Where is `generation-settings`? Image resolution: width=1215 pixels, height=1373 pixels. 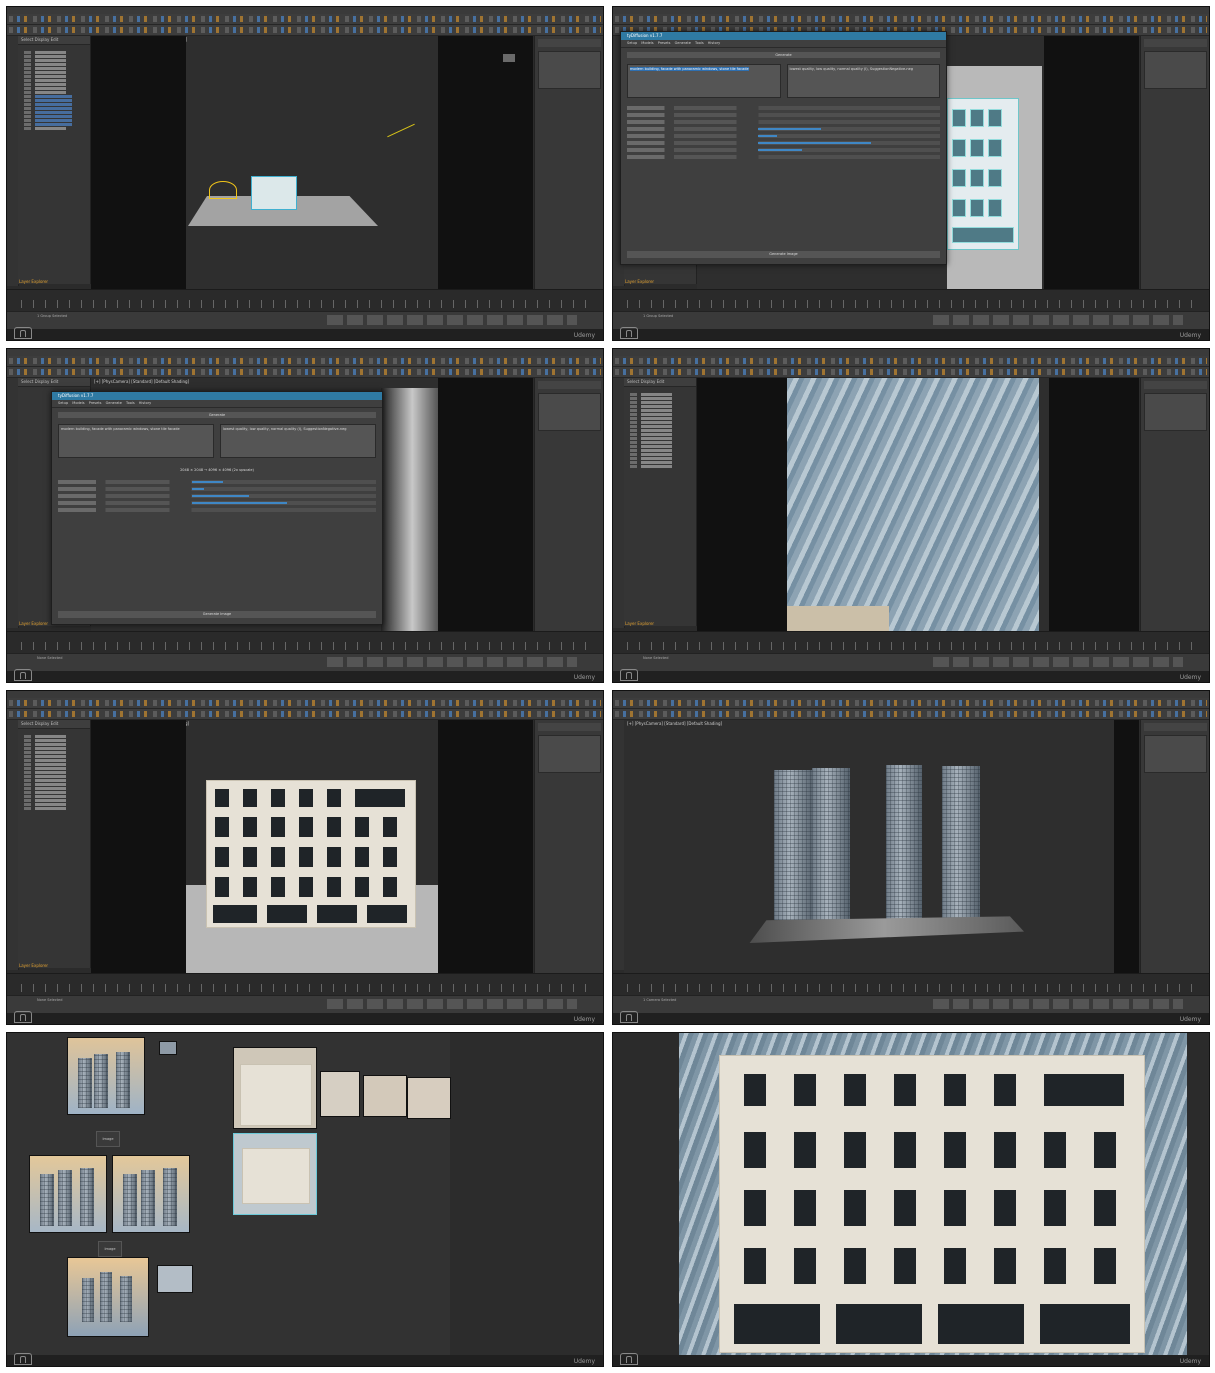
generation-settings is located at coordinates (783, 132).